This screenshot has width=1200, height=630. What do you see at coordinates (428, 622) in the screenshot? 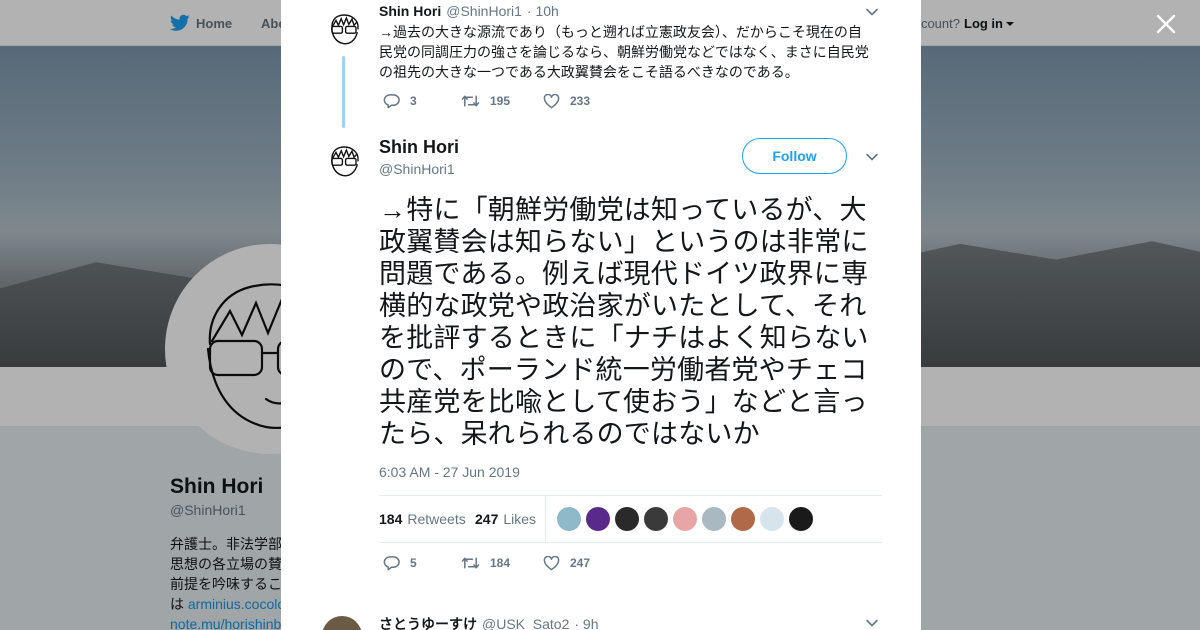
I see `author-name: さとうゆーすけ` at bounding box center [428, 622].